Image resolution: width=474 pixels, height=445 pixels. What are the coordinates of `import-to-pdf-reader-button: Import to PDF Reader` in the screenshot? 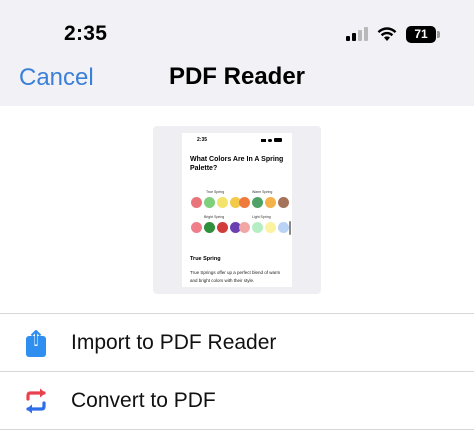 It's located at (237, 342).